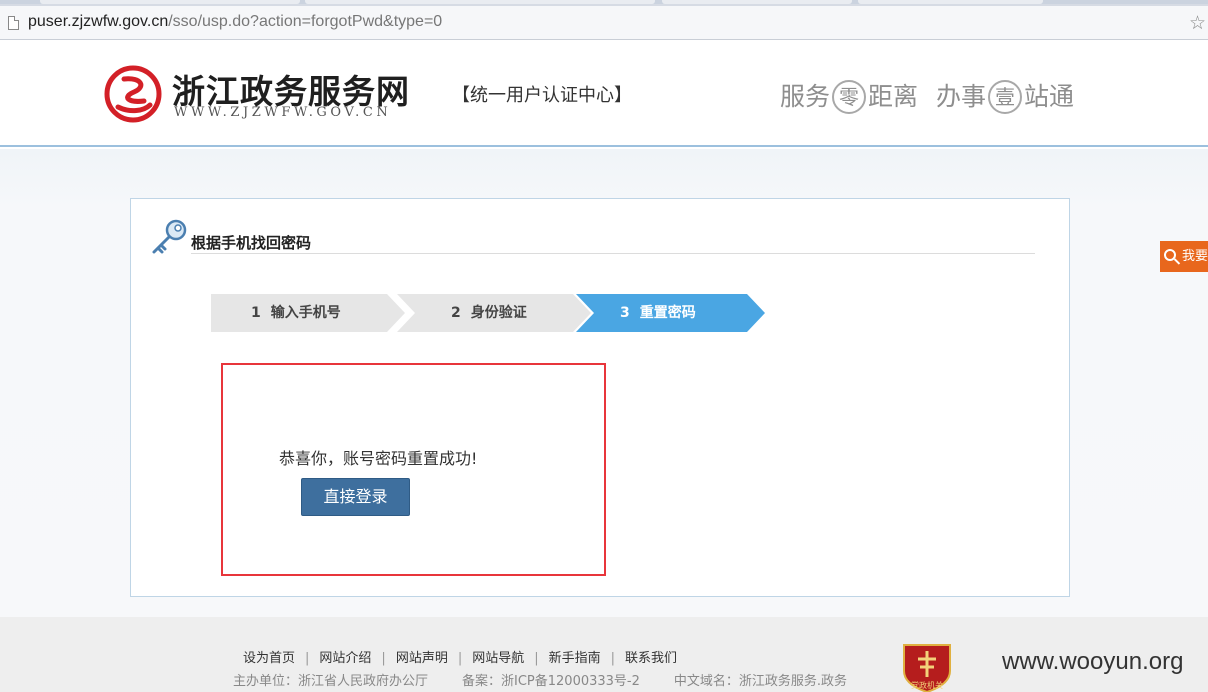  What do you see at coordinates (1197, 23) in the screenshot?
I see `bookmark-star-icon: ☆` at bounding box center [1197, 23].